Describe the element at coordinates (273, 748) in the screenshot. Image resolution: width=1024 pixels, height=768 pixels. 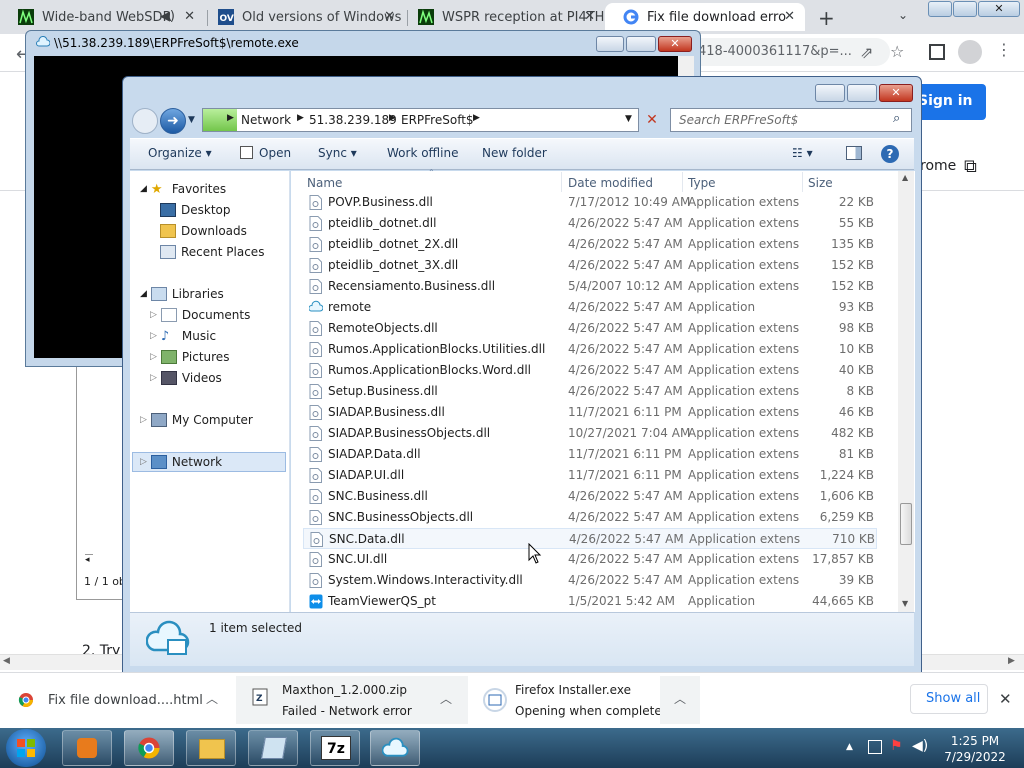
I see `taskbar-notepad` at that location.